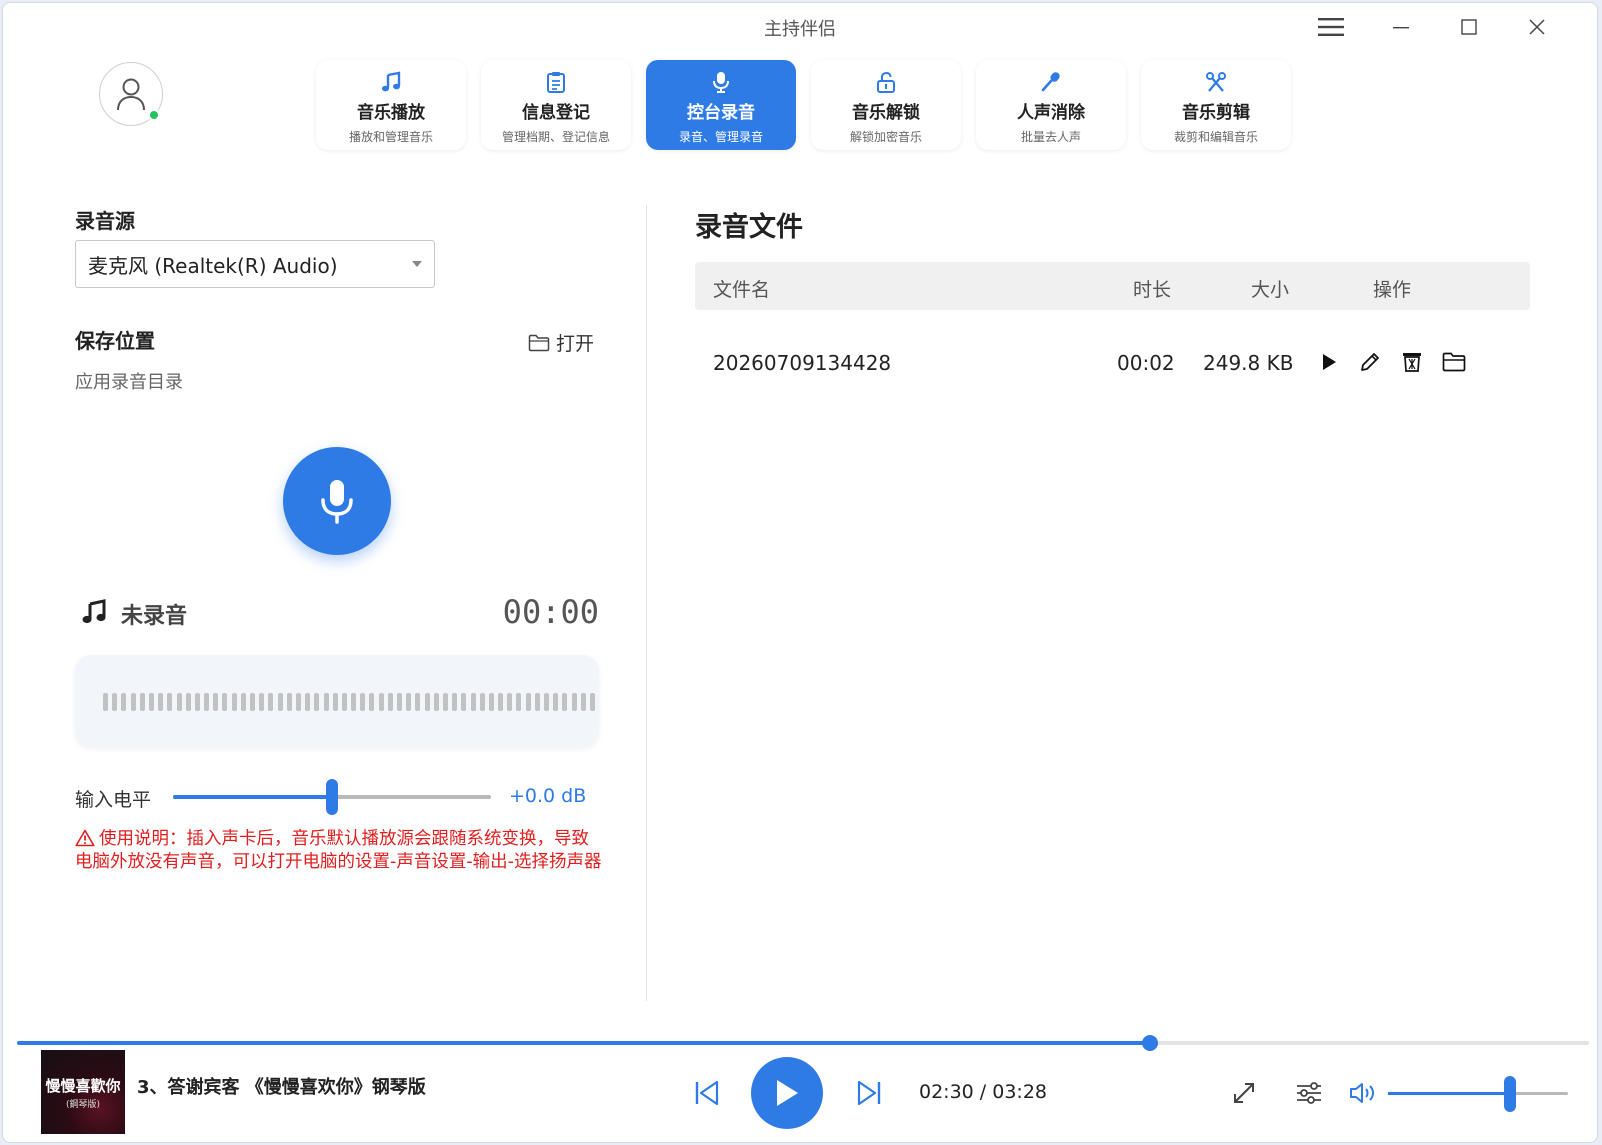 The height and width of the screenshot is (1145, 1602). I want to click on title-bar: 主持伴侣, so click(800, 27).